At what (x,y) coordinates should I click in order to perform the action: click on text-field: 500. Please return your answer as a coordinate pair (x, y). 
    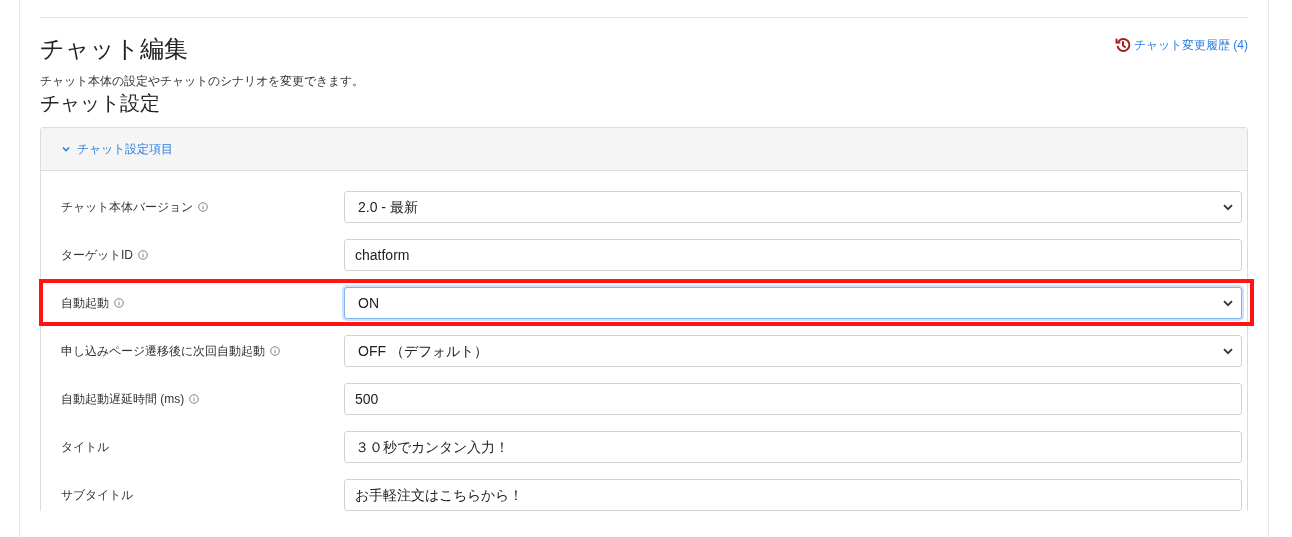
    Looking at the image, I should click on (793, 399).